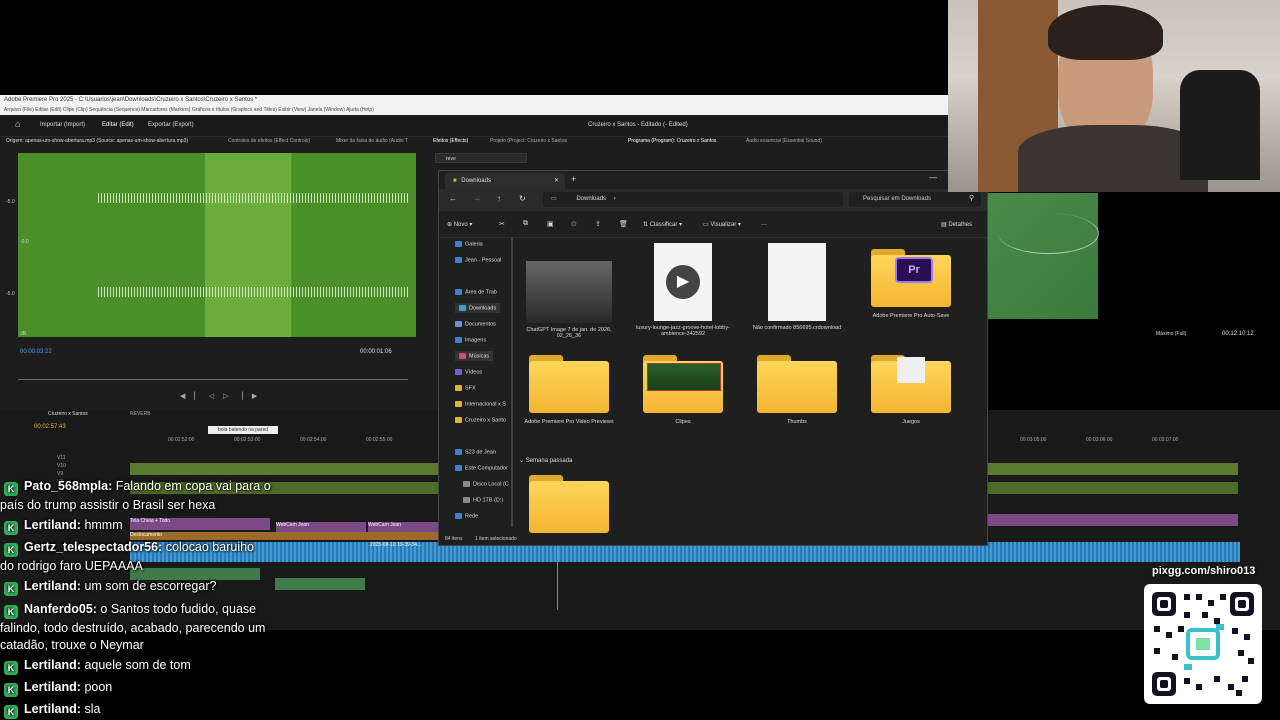  I want to click on import-tab: Importar (Import), so click(62, 125).